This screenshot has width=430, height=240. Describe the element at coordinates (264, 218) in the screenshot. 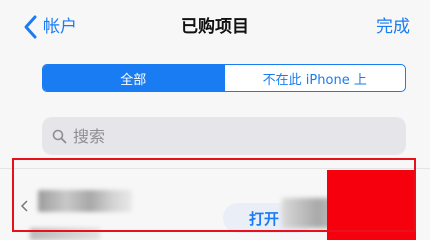

I see `open-button-label: 打开` at that location.